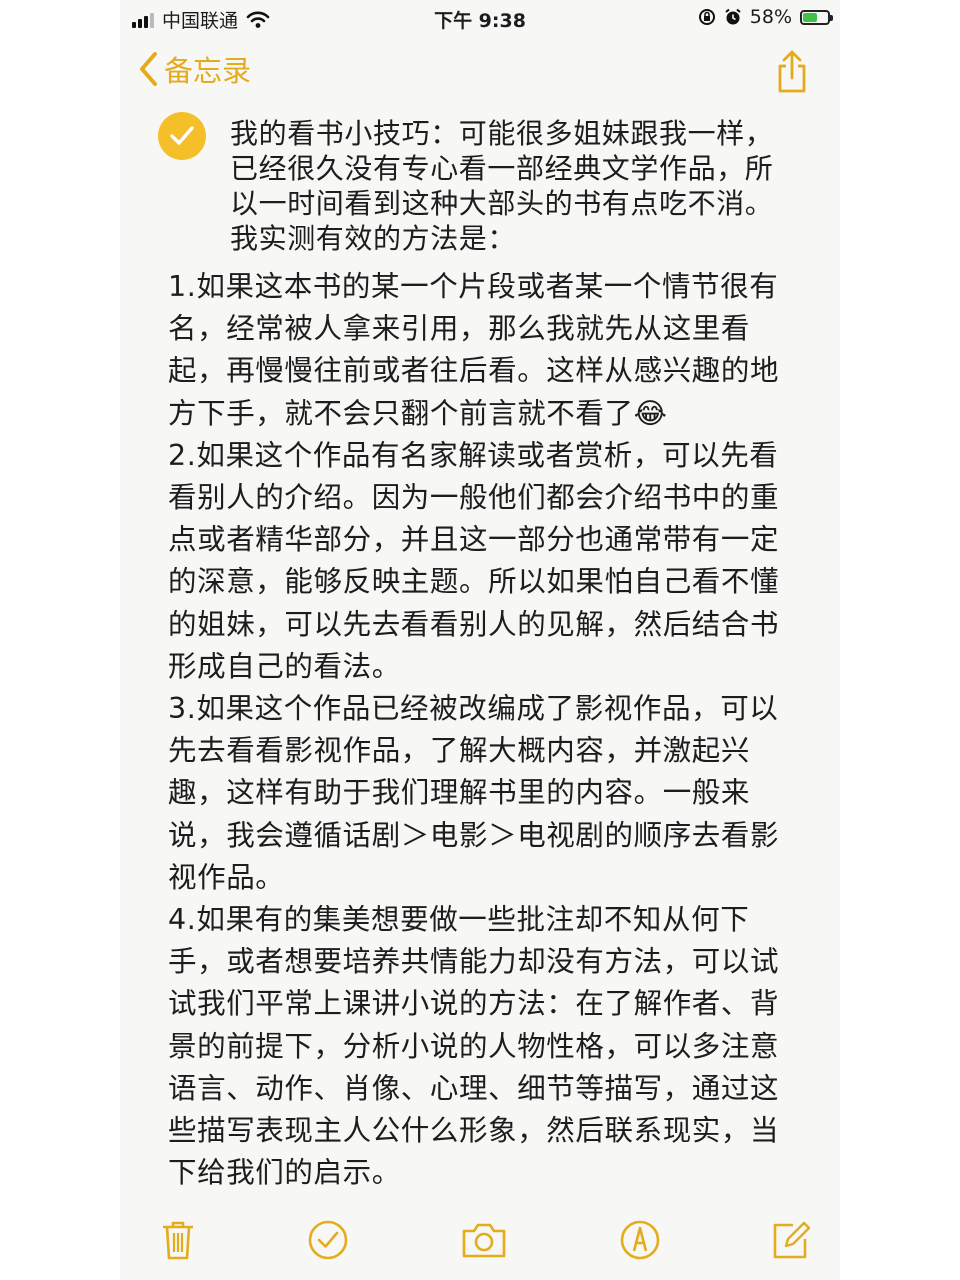  I want to click on chevron-left-icon, so click(148, 69).